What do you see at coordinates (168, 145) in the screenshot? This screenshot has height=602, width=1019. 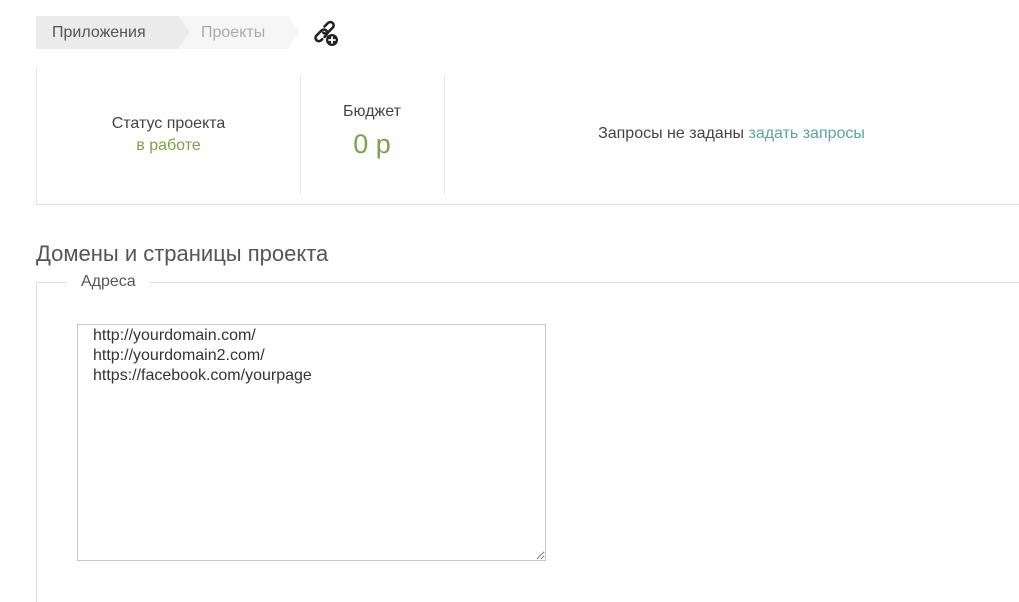 I see `status-value: в работе` at bounding box center [168, 145].